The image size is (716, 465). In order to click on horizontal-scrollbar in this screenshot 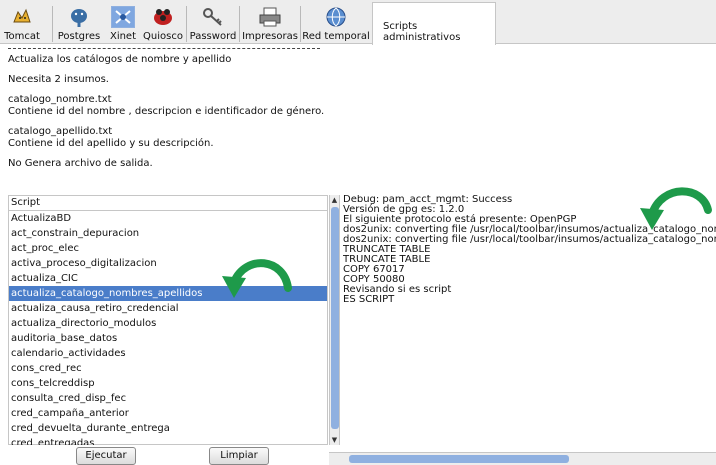, I will do `click(522, 458)`.